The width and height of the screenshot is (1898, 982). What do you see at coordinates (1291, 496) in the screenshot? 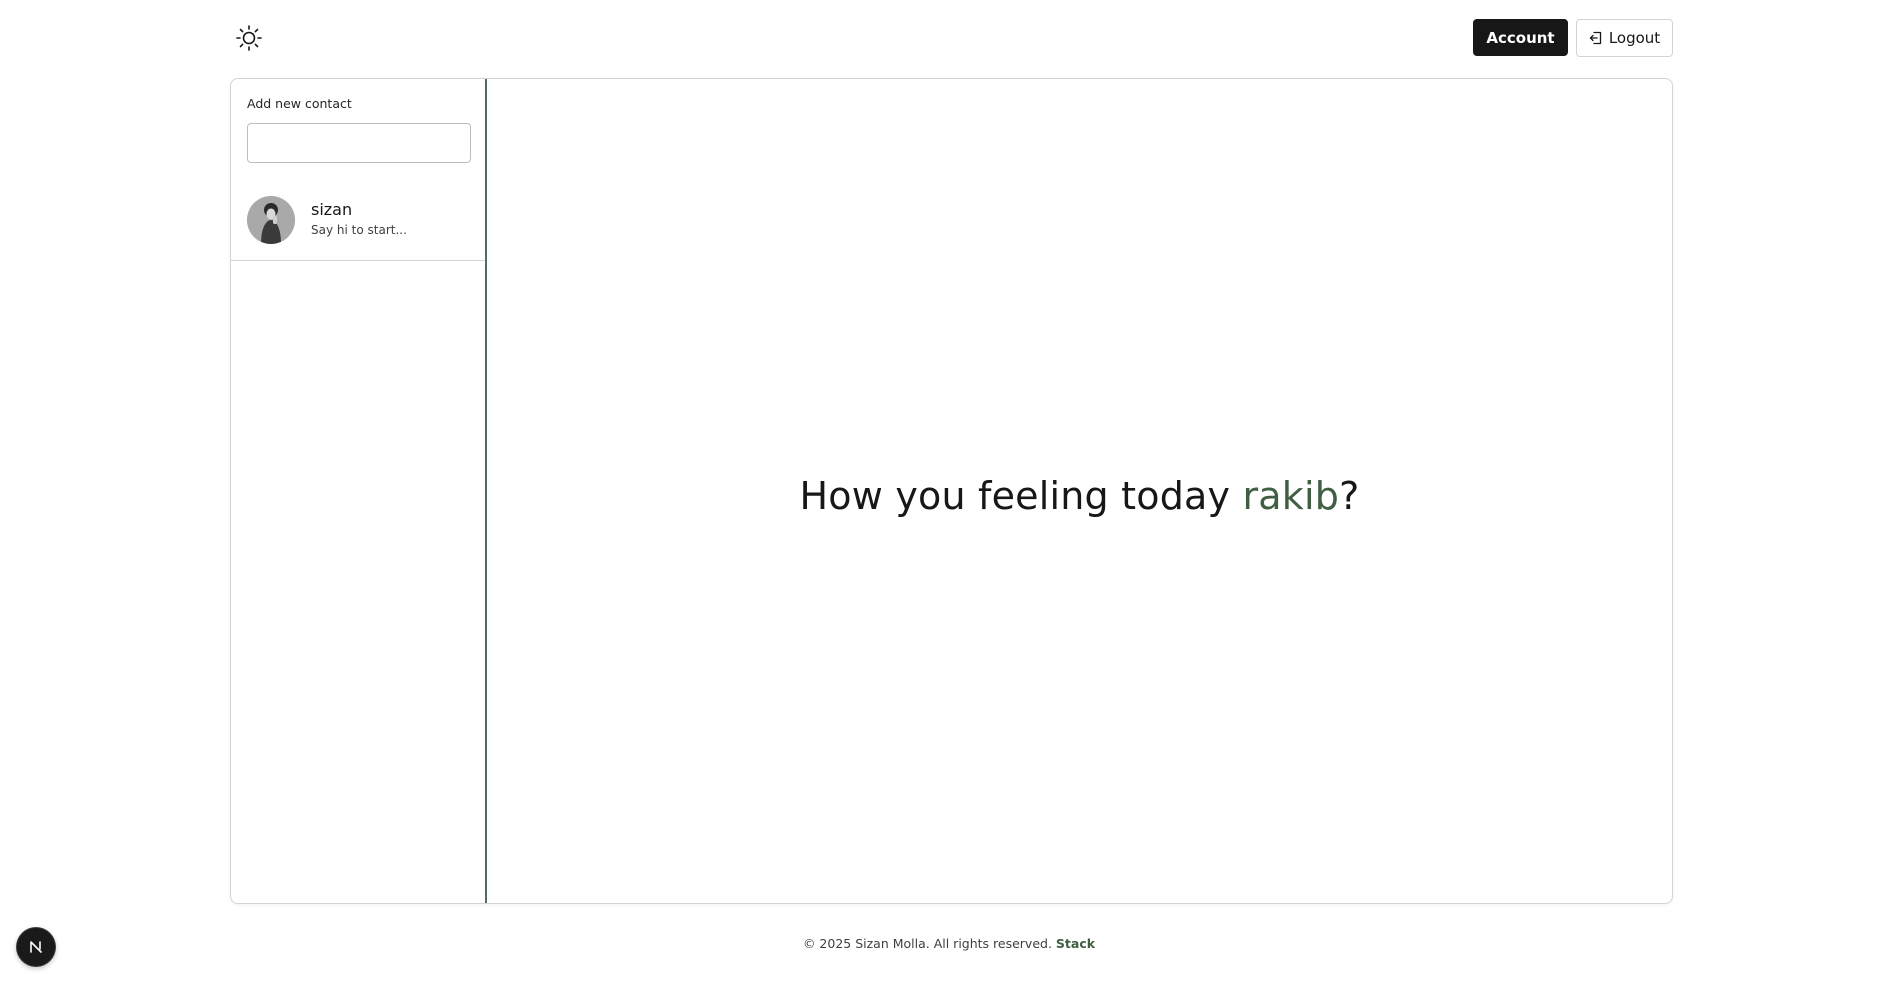
I see `greeting-user-name: rakib` at bounding box center [1291, 496].